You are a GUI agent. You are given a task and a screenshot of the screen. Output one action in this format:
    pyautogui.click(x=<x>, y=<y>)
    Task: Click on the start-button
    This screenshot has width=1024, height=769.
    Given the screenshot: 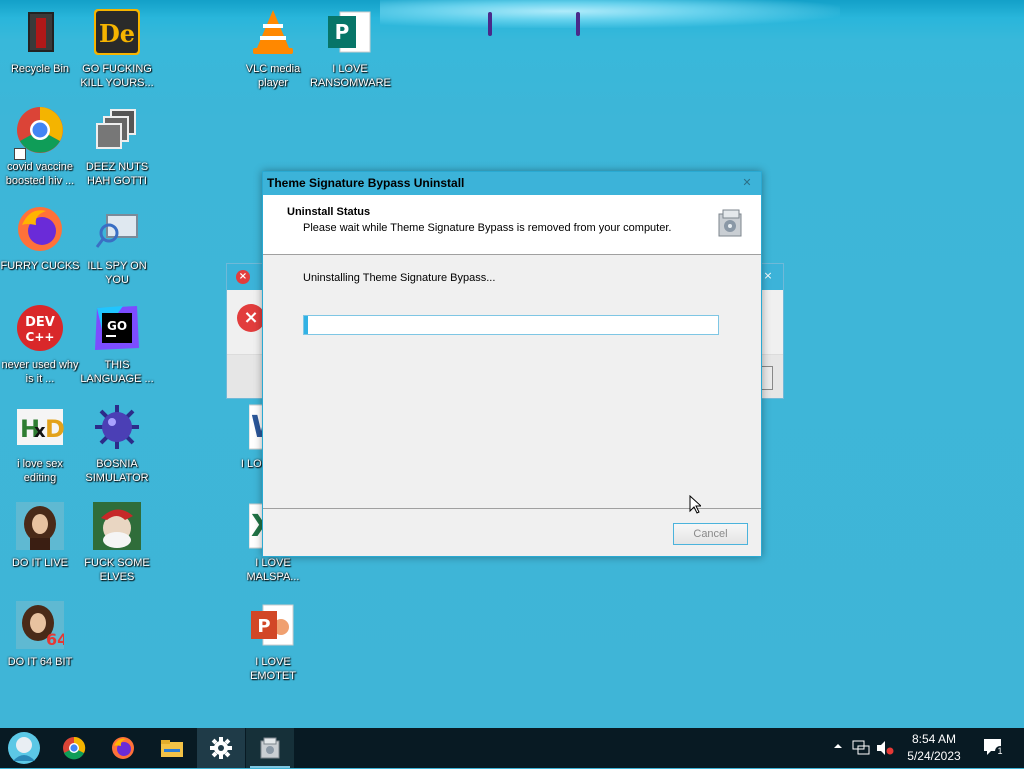 What is the action you would take?
    pyautogui.click(x=24, y=748)
    